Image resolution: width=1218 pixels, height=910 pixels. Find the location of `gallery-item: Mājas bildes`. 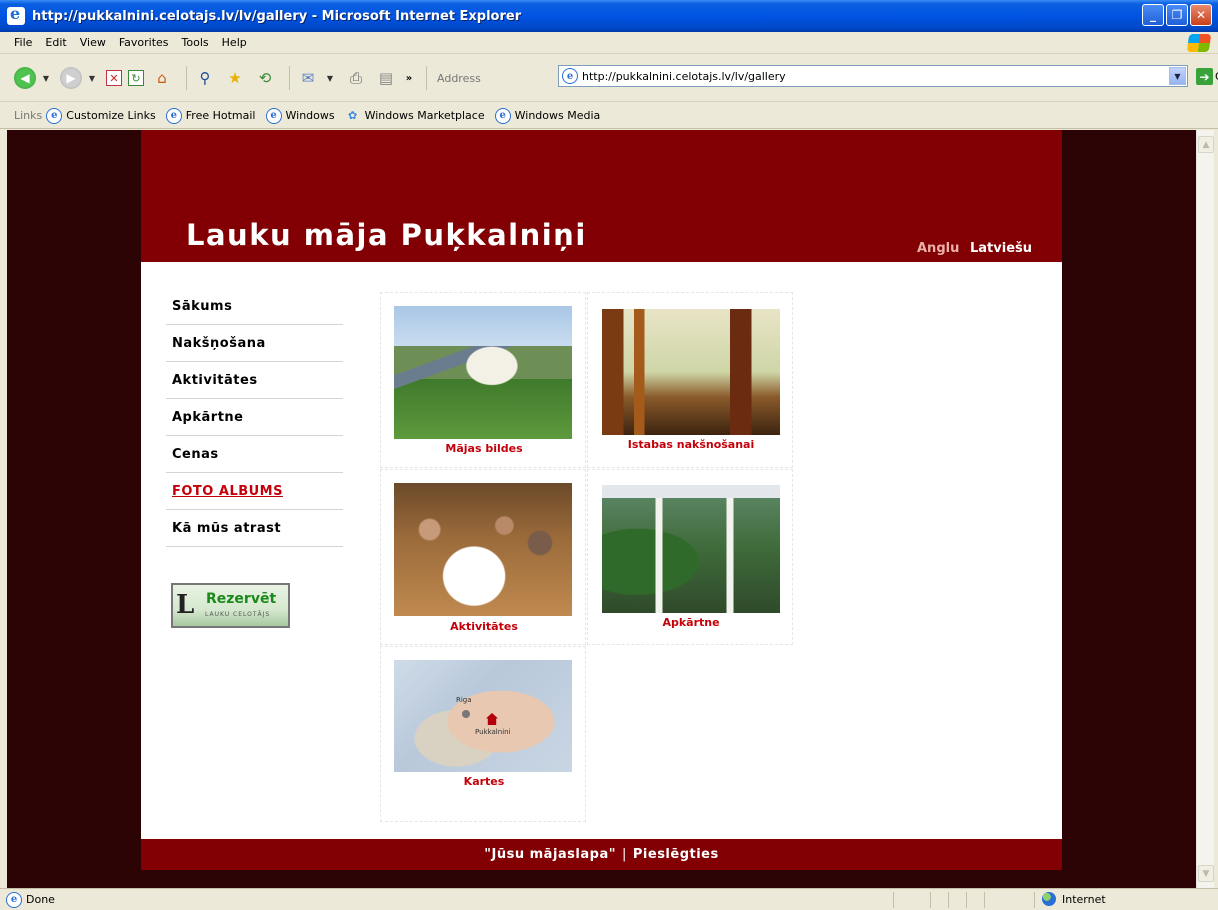

gallery-item: Mājas bildes is located at coordinates (483, 380).